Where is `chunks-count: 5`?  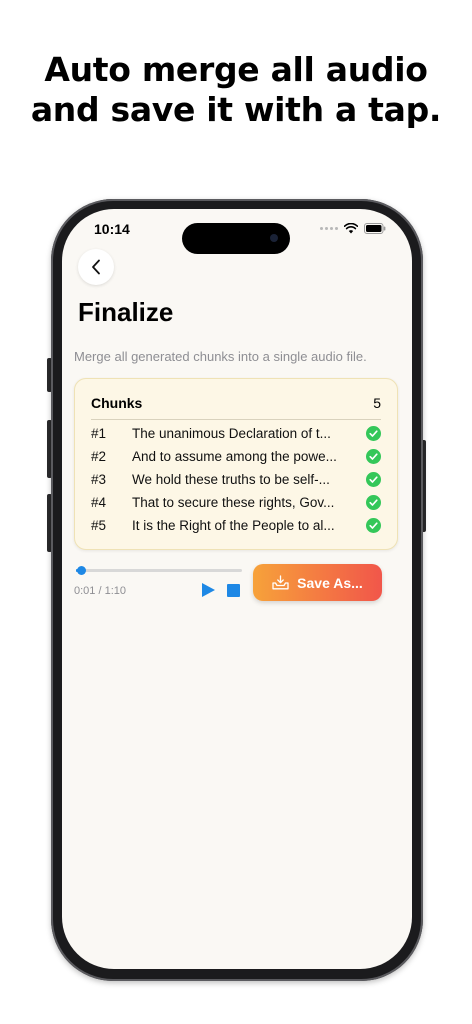
chunks-count: 5 is located at coordinates (377, 403).